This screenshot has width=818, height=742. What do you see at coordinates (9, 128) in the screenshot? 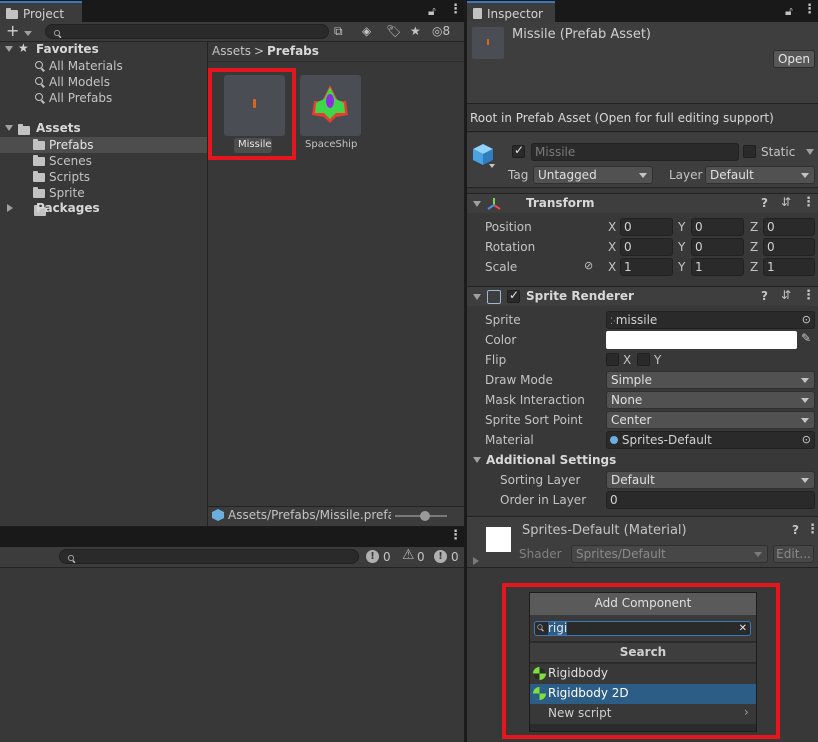
I see `assets-expand-icon` at bounding box center [9, 128].